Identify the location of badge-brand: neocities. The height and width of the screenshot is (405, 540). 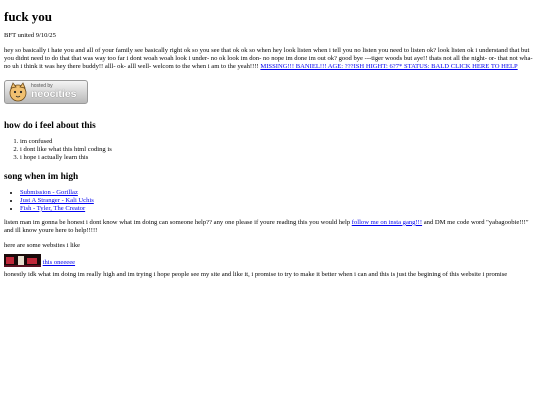
(54, 94).